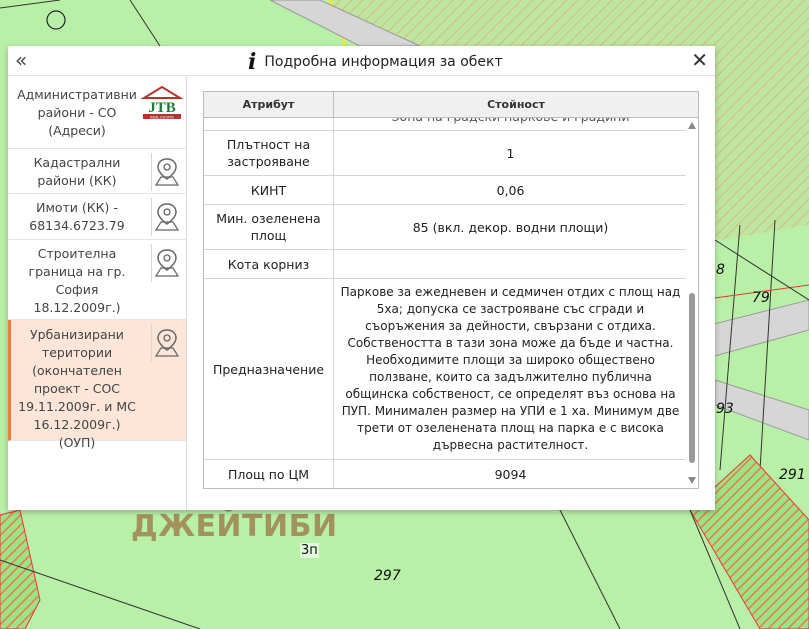 The width and height of the screenshot is (809, 629). What do you see at coordinates (510, 474) in the screenshot?
I see `value-cell: 9094` at bounding box center [510, 474].